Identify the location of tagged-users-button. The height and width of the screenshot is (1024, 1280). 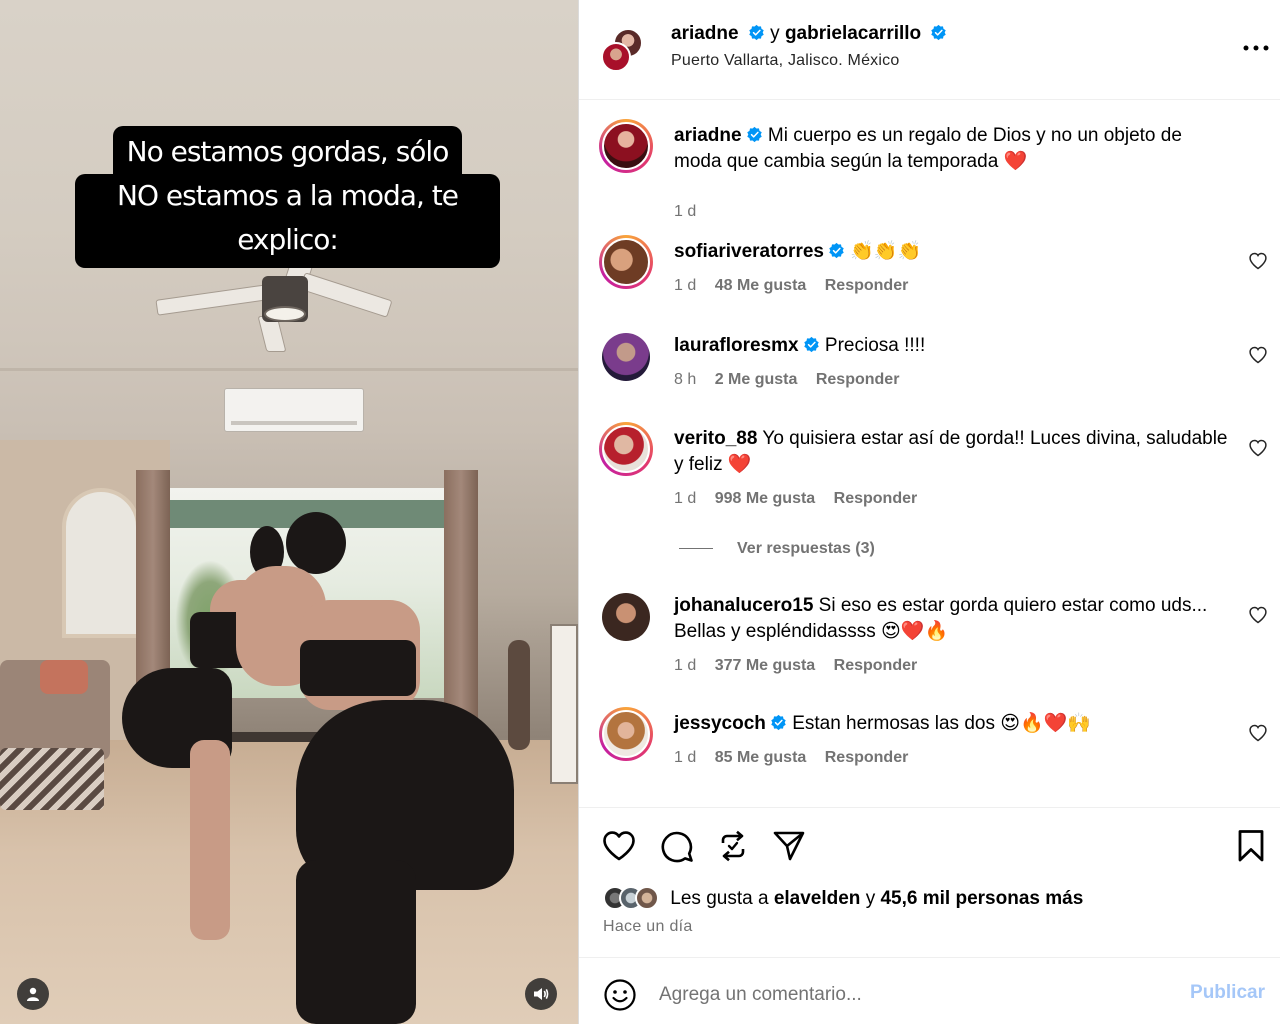
(33, 994).